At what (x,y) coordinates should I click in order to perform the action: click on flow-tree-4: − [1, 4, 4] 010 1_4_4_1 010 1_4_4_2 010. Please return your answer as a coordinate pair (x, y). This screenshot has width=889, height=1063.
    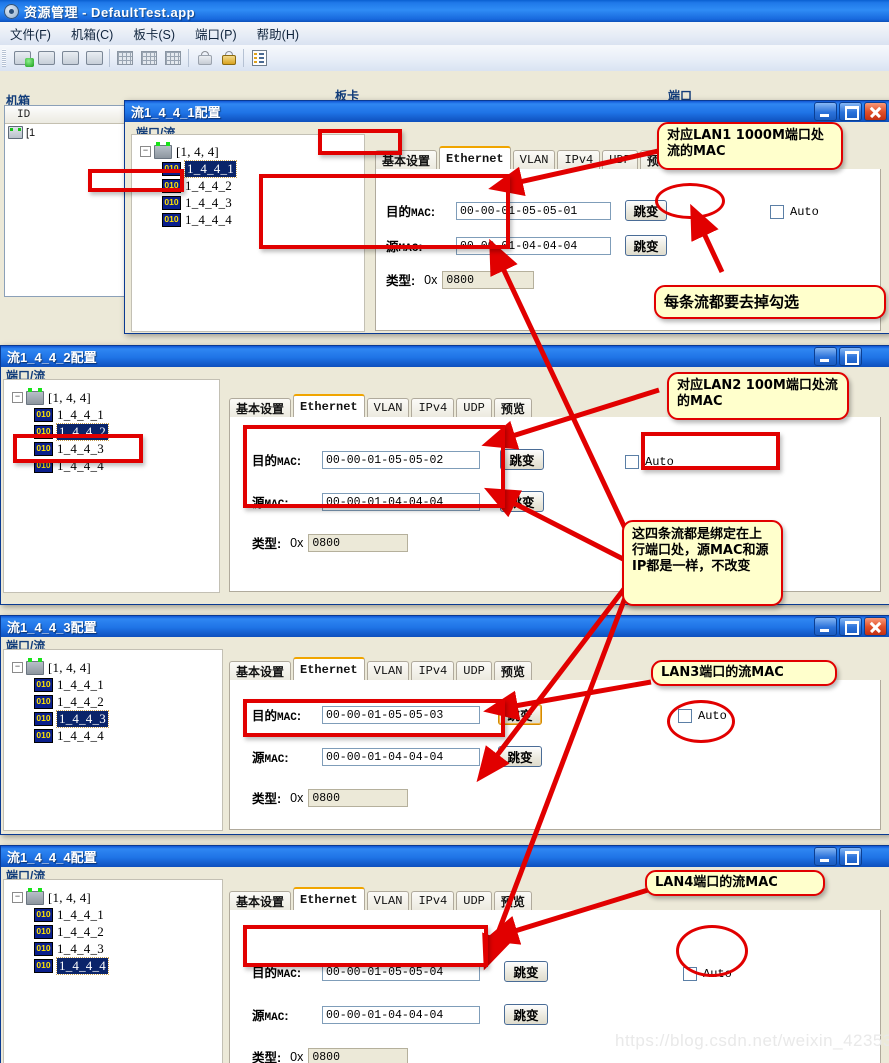
    Looking at the image, I should click on (60, 931).